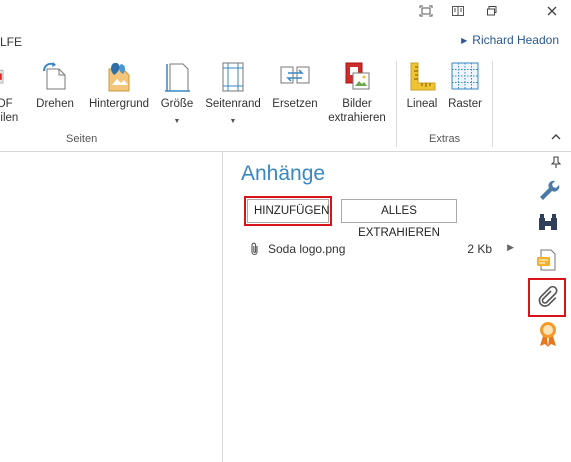 Image resolution: width=571 pixels, height=462 pixels. Describe the element at coordinates (295, 75) in the screenshot. I see `replace-pages-icon` at that location.